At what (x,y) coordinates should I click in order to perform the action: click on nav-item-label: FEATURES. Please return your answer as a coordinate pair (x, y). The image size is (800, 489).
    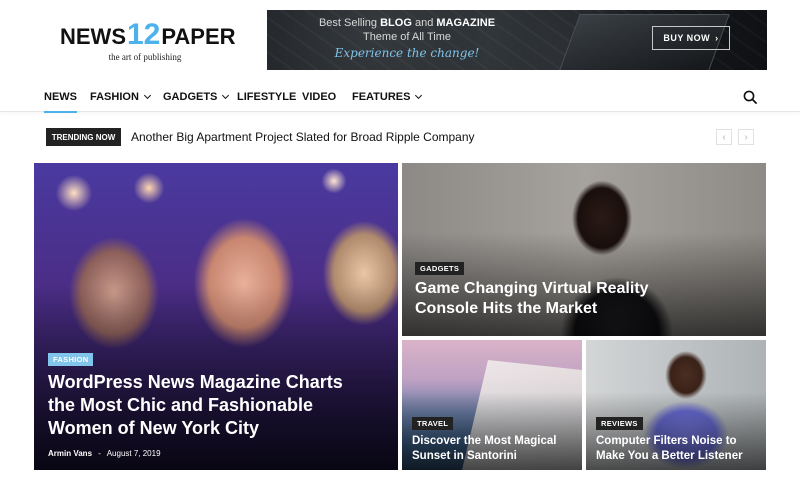
    Looking at the image, I should click on (381, 97).